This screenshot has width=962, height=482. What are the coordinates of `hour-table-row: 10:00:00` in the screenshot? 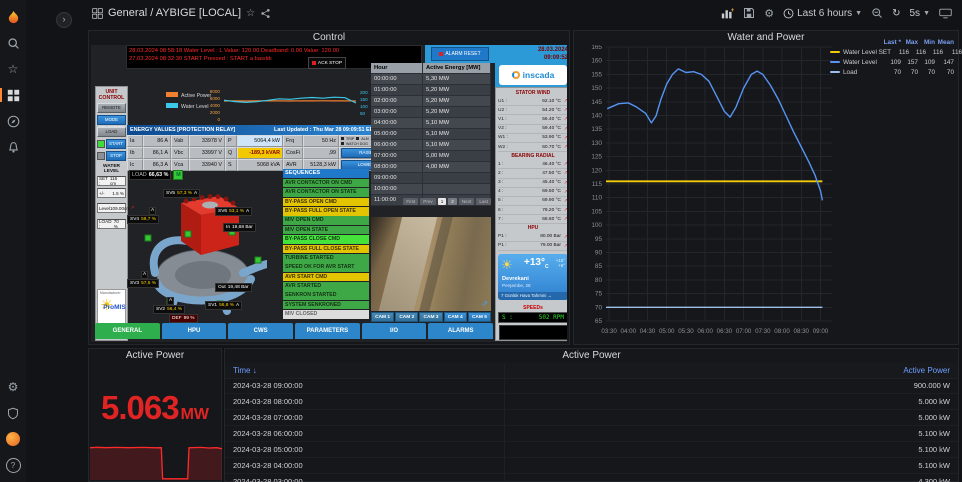 It's located at (431, 189).